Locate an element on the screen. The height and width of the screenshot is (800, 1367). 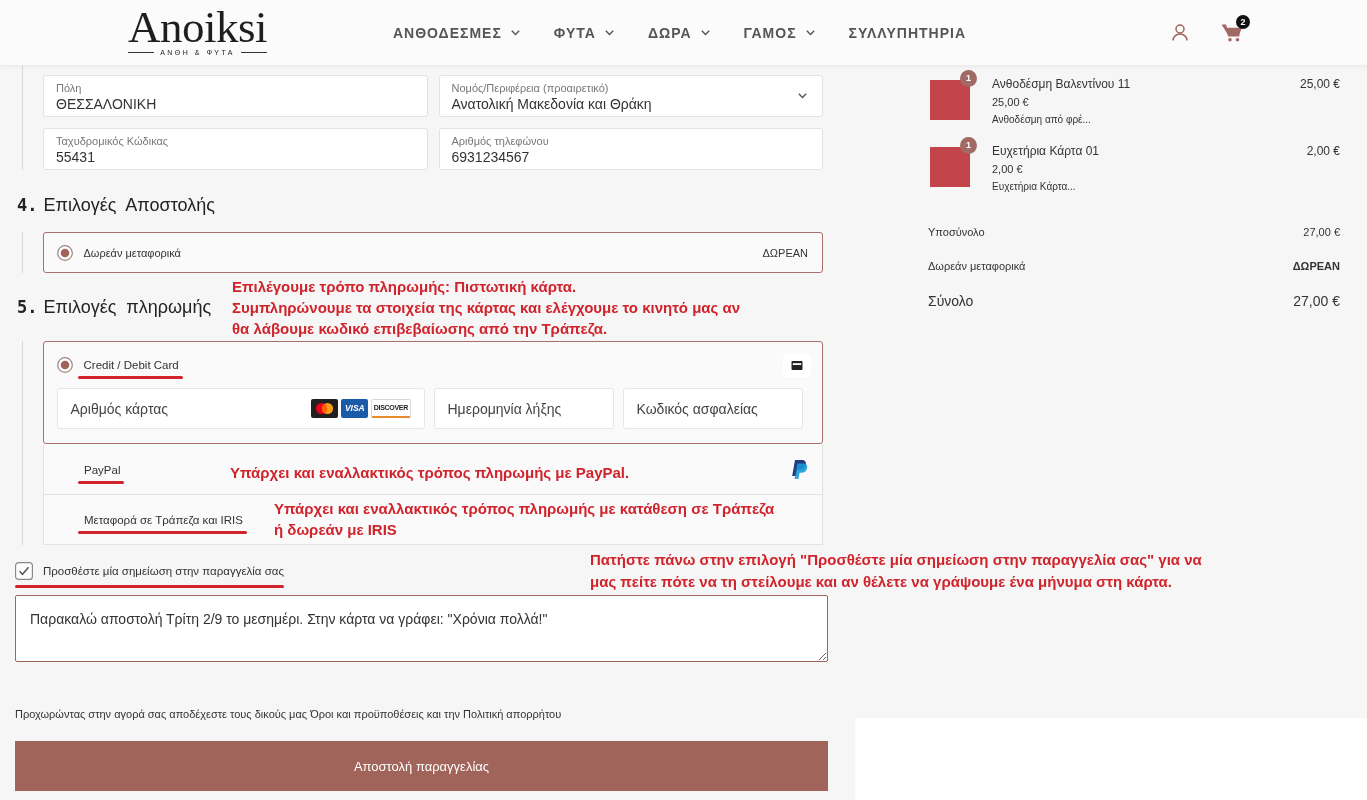
total-value: 27,00 € is located at coordinates (1316, 301).